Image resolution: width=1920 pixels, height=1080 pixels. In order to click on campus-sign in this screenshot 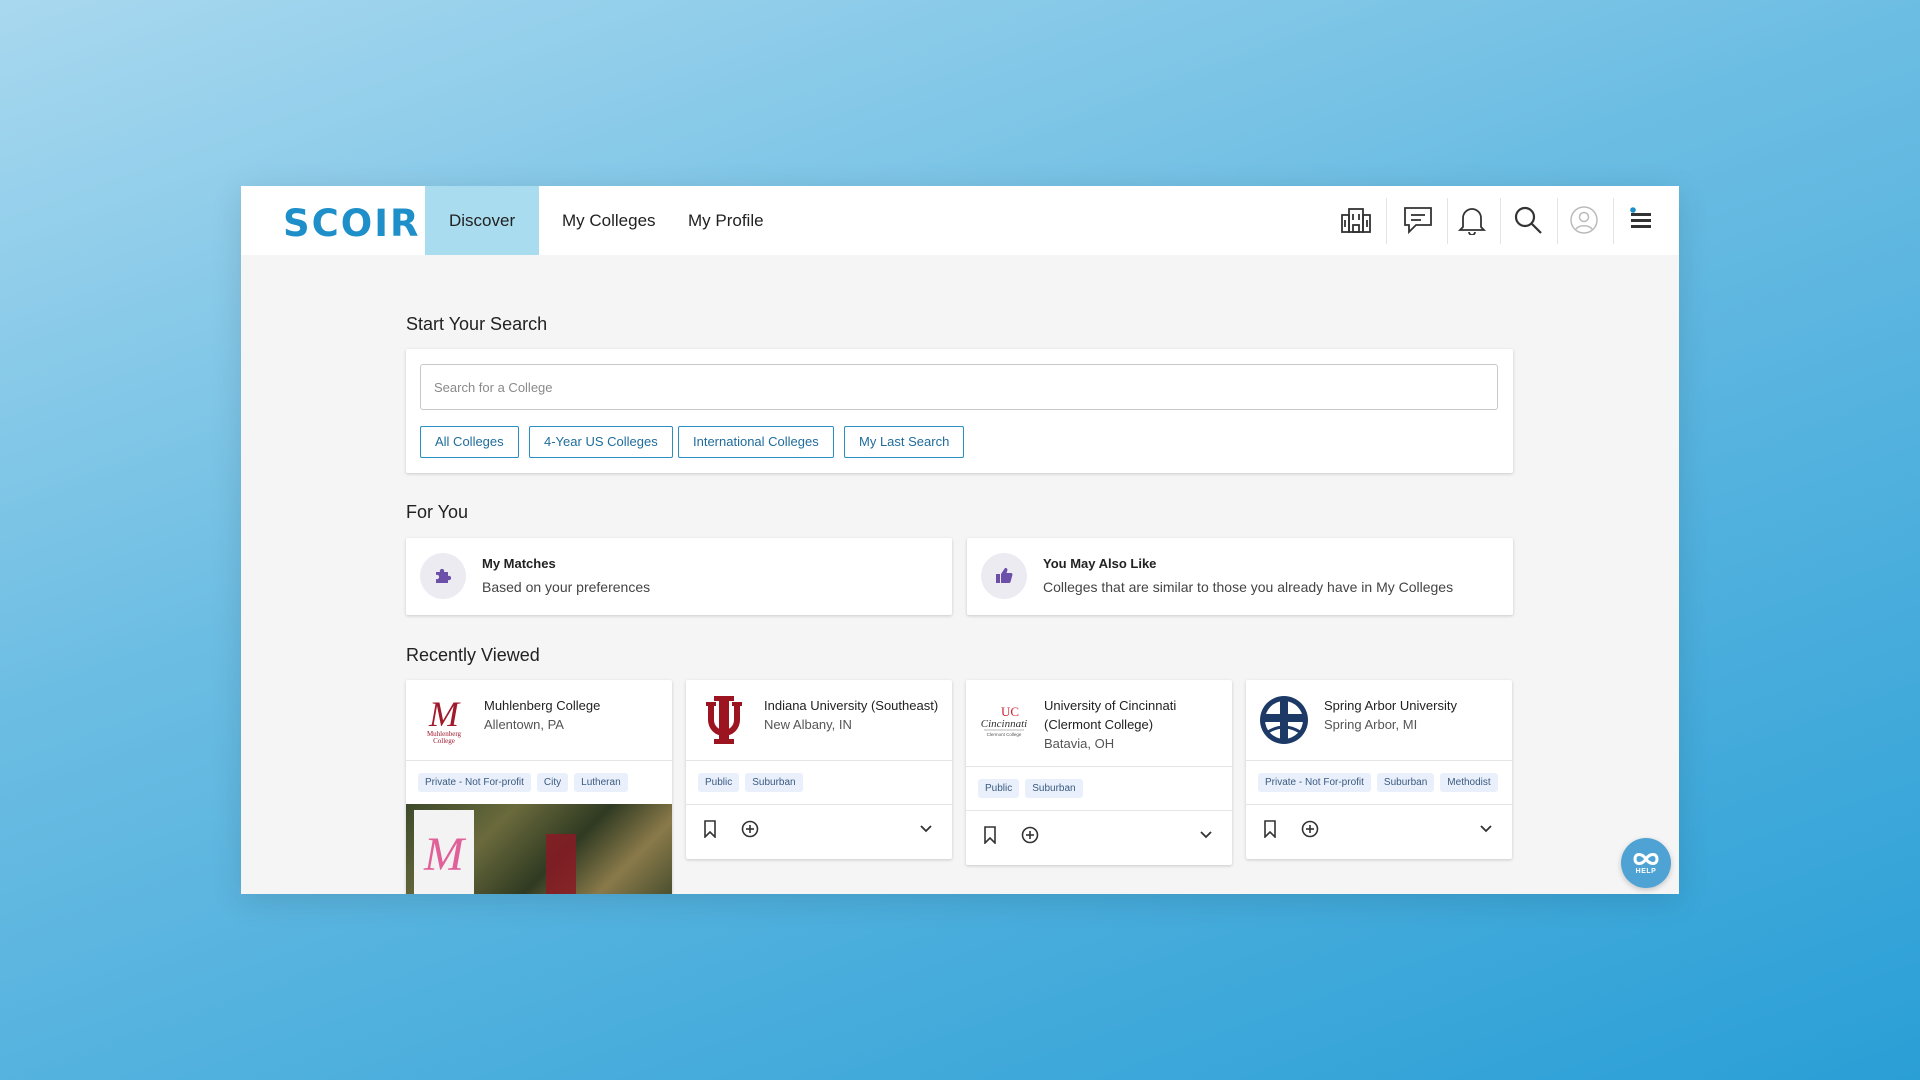, I will do `click(561, 864)`.